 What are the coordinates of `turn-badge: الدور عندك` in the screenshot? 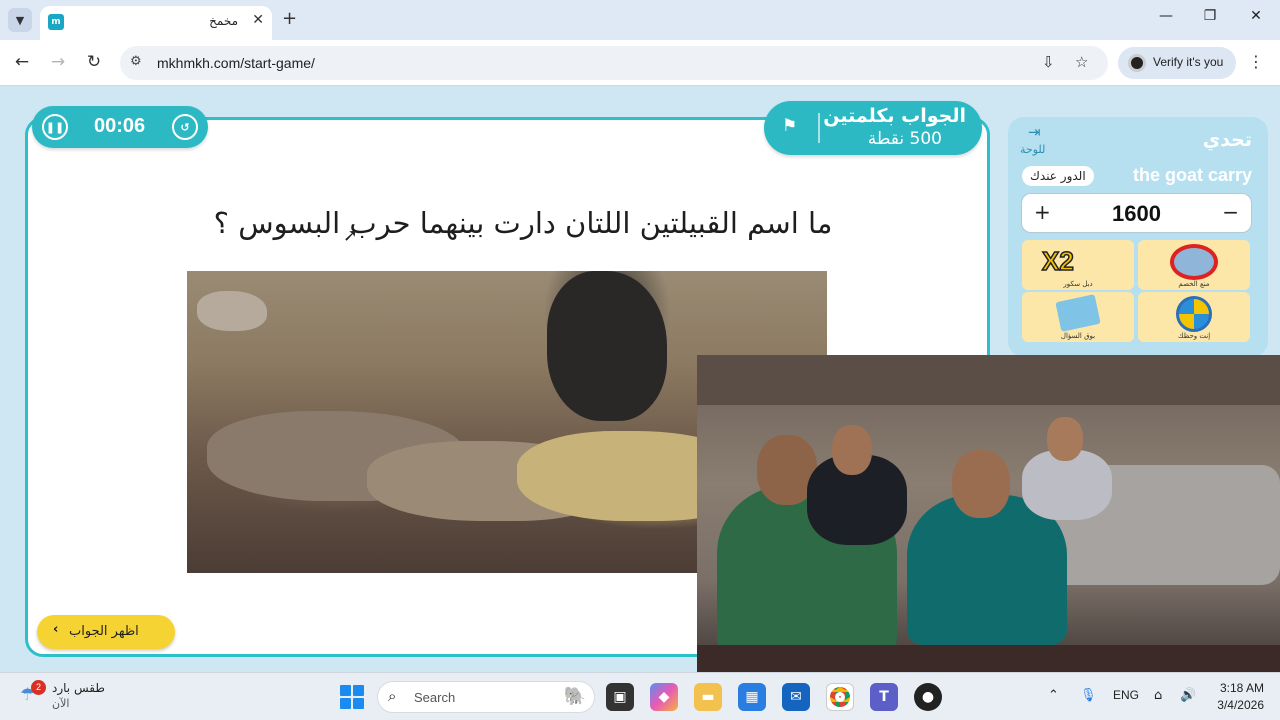 It's located at (1058, 176).